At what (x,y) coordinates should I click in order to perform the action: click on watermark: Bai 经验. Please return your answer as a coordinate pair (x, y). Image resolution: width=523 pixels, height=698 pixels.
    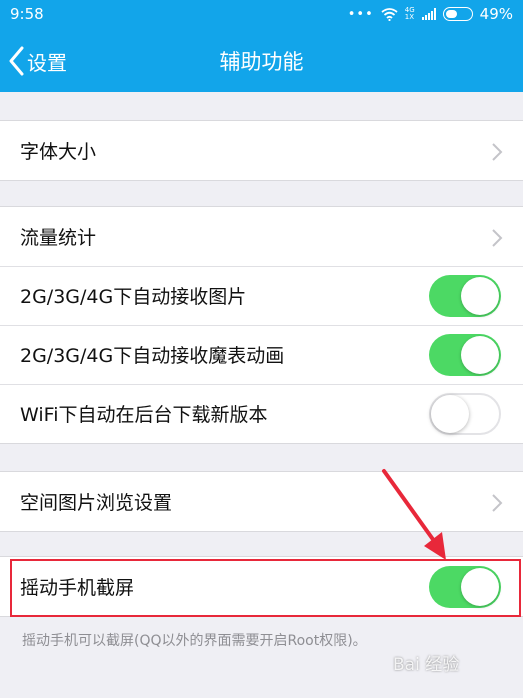
    Looking at the image, I should click on (426, 665).